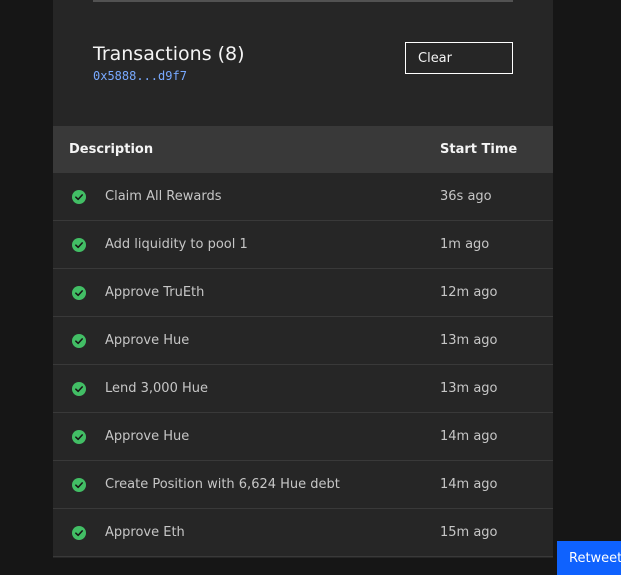 The height and width of the screenshot is (575, 621). I want to click on column-header-description: Description, so click(111, 149).